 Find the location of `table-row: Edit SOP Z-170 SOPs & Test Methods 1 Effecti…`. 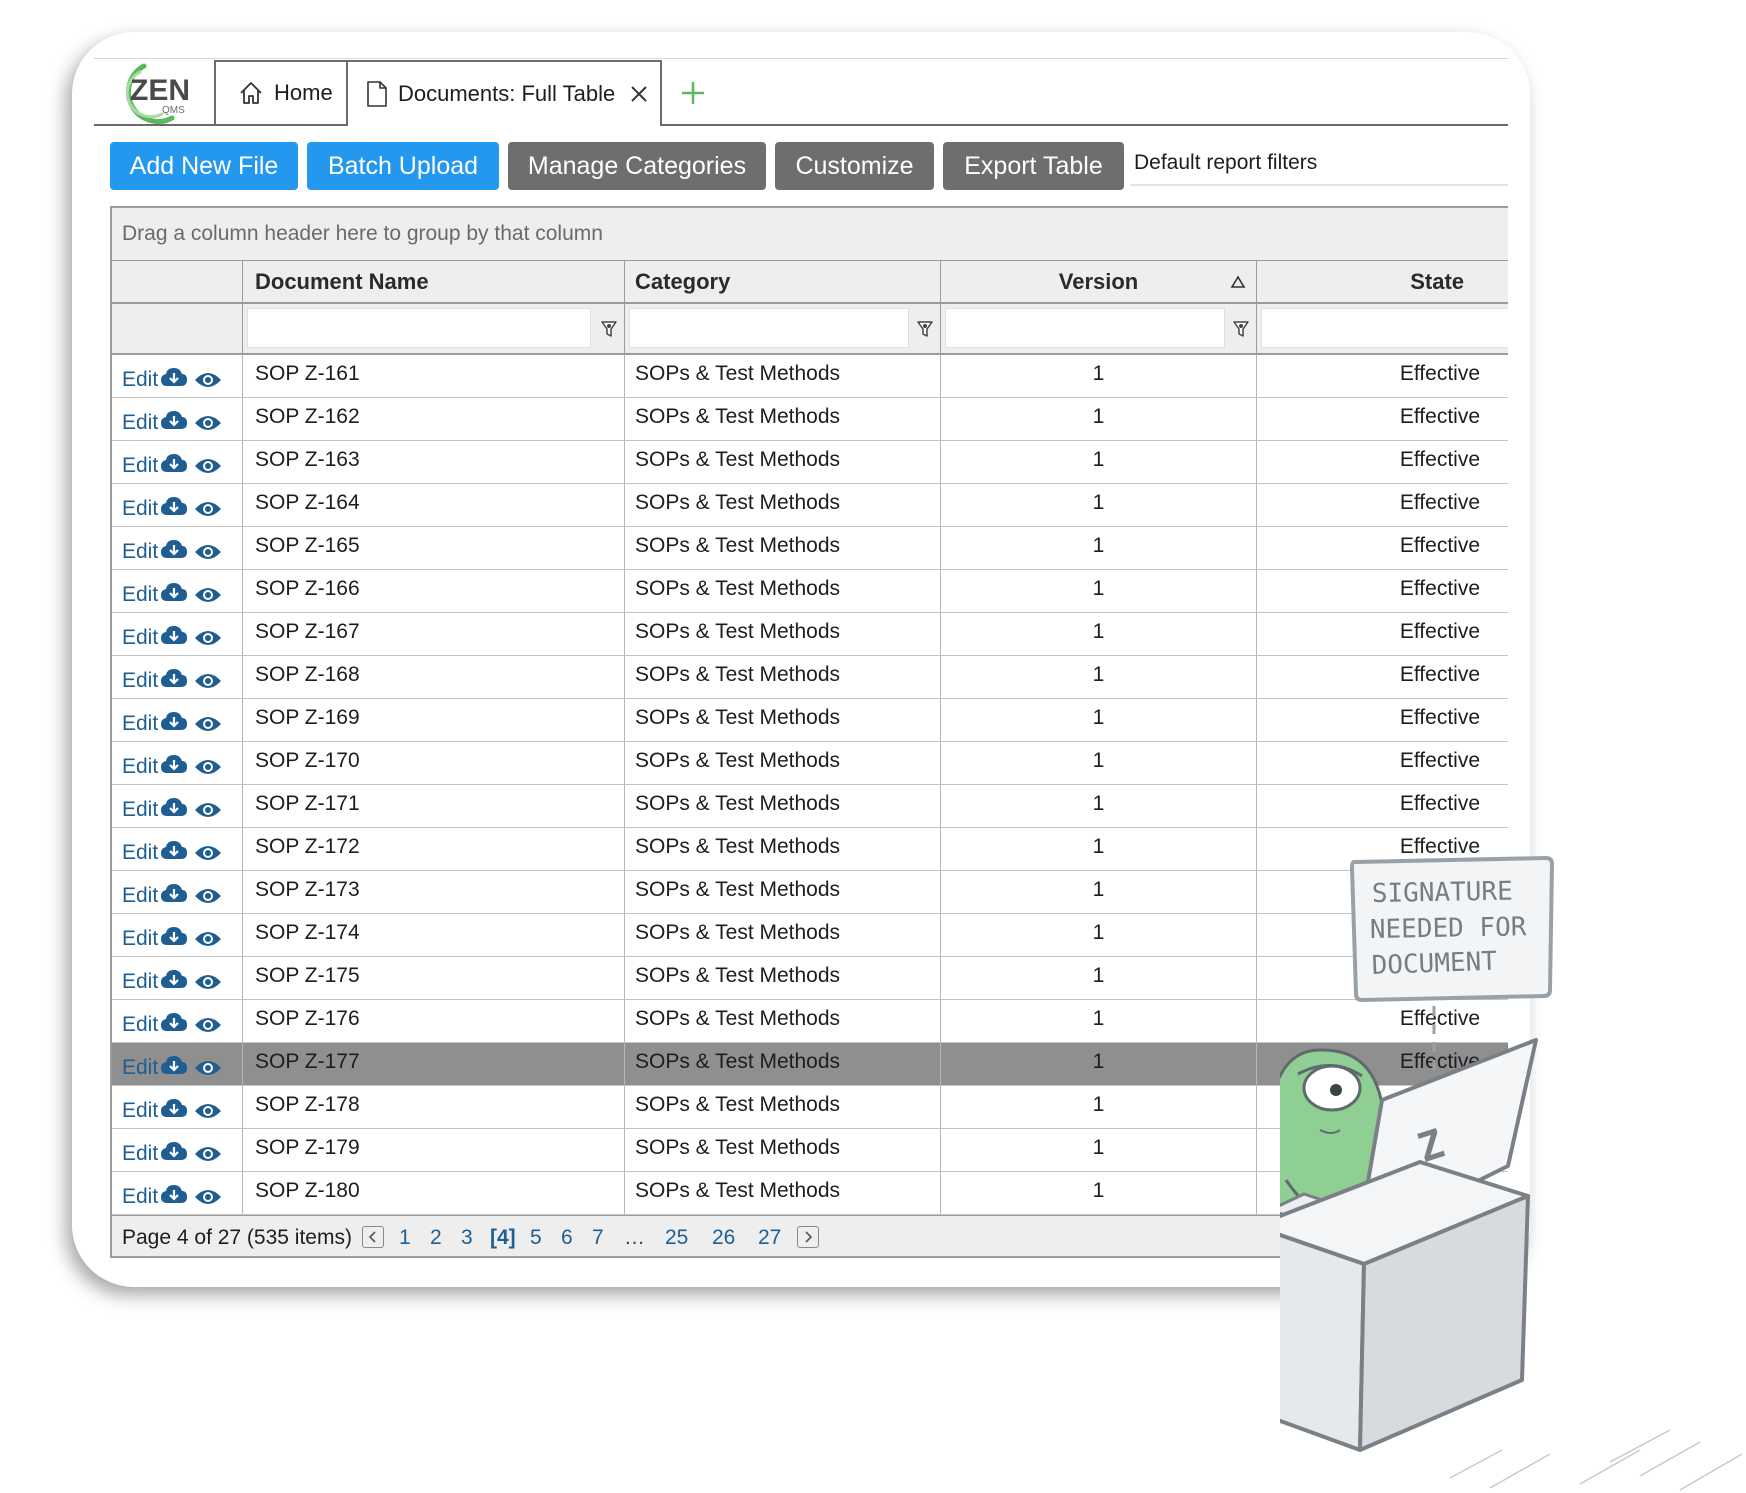

table-row: Edit SOP Z-170 SOPs & Test Methods 1 Effecti… is located at coordinates (810, 763).